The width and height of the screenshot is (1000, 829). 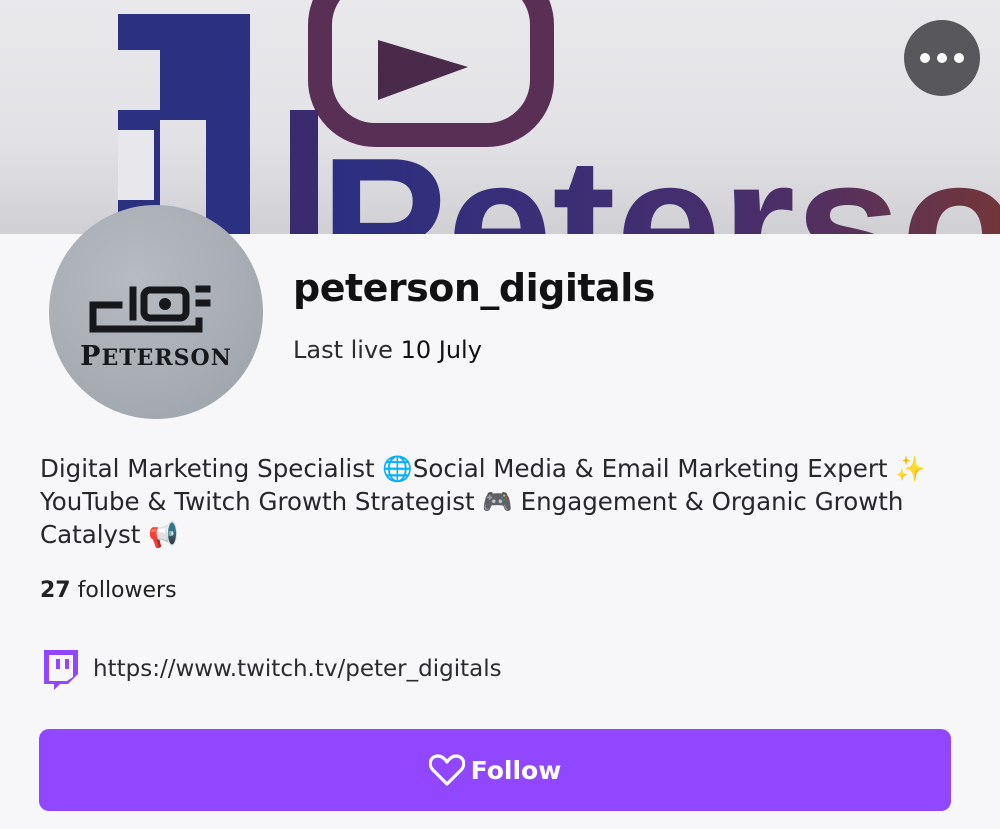 I want to click on followers-count: 27 followers, so click(x=108, y=590).